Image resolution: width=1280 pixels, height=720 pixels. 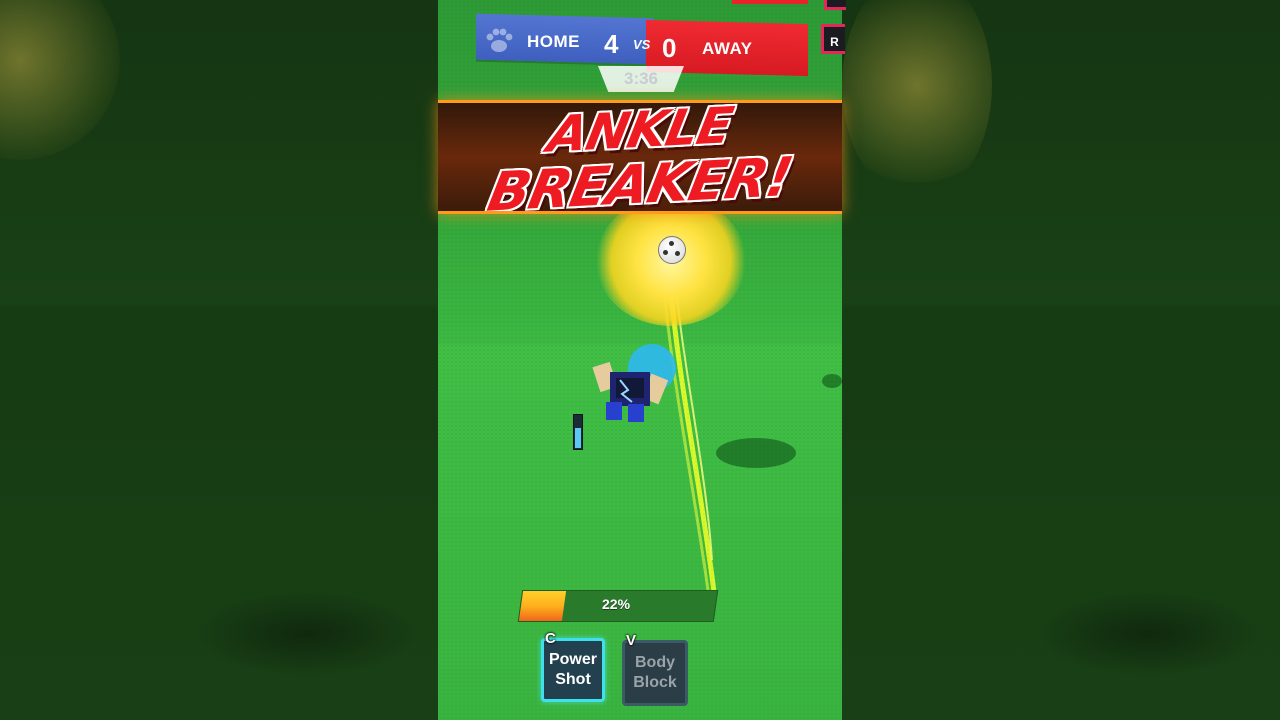 I want to click on shot-charge-percent: 22%, so click(x=616, y=604).